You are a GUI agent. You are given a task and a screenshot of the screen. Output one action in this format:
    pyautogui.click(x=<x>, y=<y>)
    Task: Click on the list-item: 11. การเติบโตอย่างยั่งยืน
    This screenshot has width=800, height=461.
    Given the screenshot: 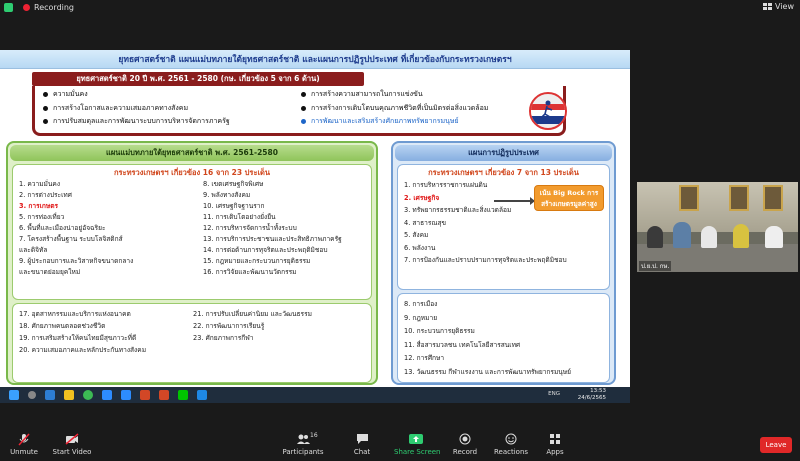 What is the action you would take?
    pyautogui.click(x=239, y=217)
    